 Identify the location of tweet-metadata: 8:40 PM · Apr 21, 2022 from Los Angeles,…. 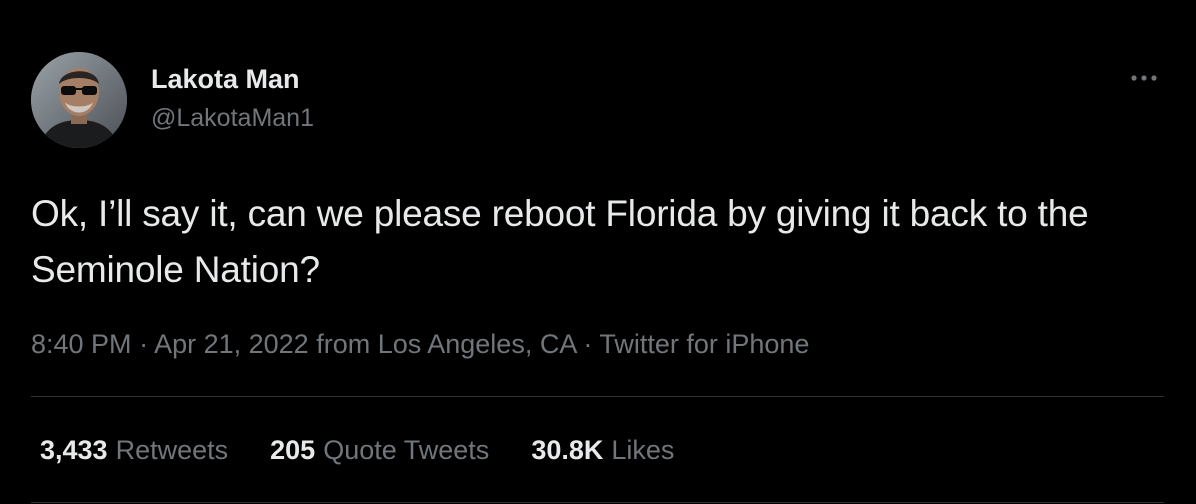
(420, 344).